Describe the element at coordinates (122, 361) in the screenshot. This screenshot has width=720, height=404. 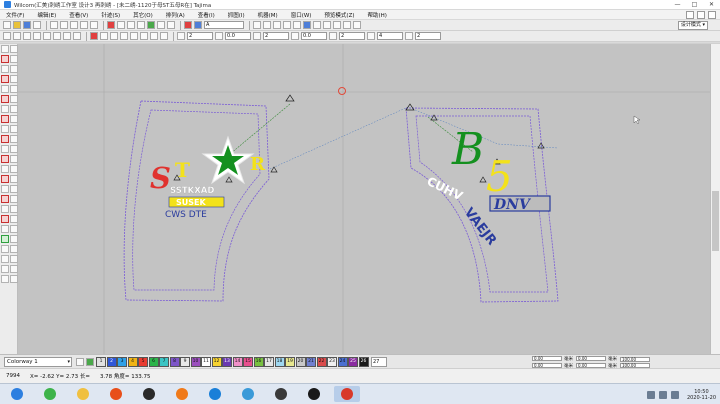
I see `color-swatch: 3` at that location.